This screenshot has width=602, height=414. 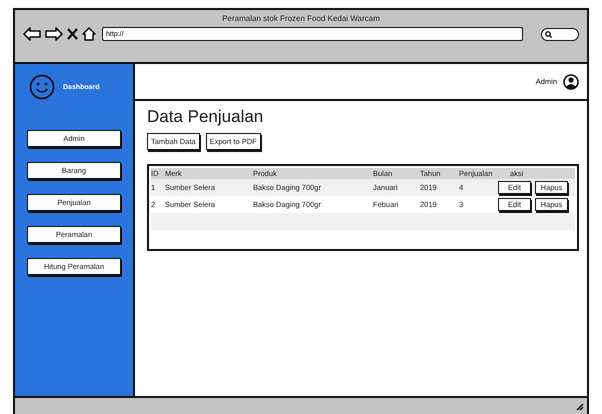 What do you see at coordinates (54, 34) in the screenshot?
I see `forward-icon` at bounding box center [54, 34].